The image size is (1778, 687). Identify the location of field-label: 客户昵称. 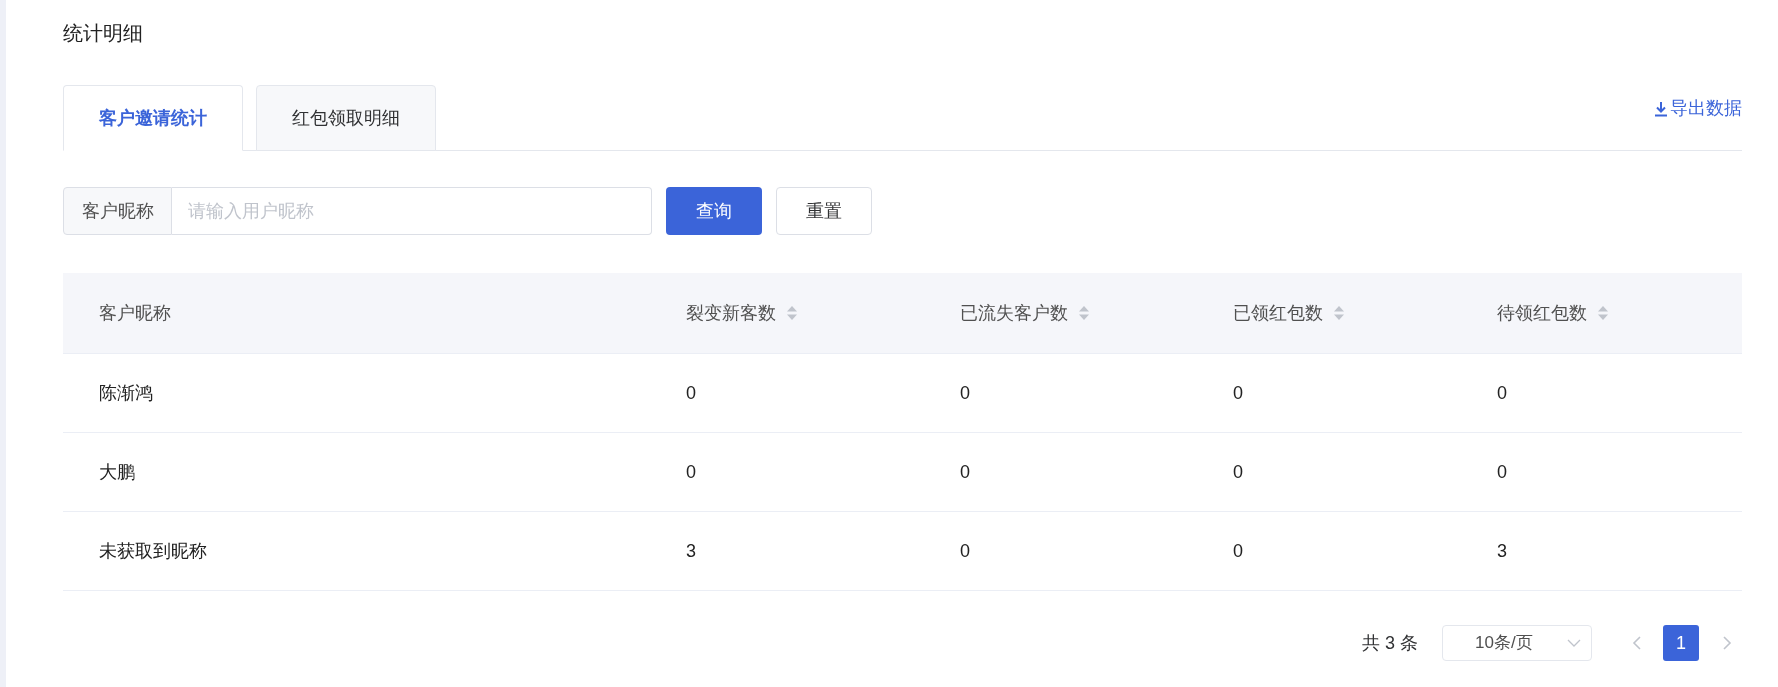
(117, 211).